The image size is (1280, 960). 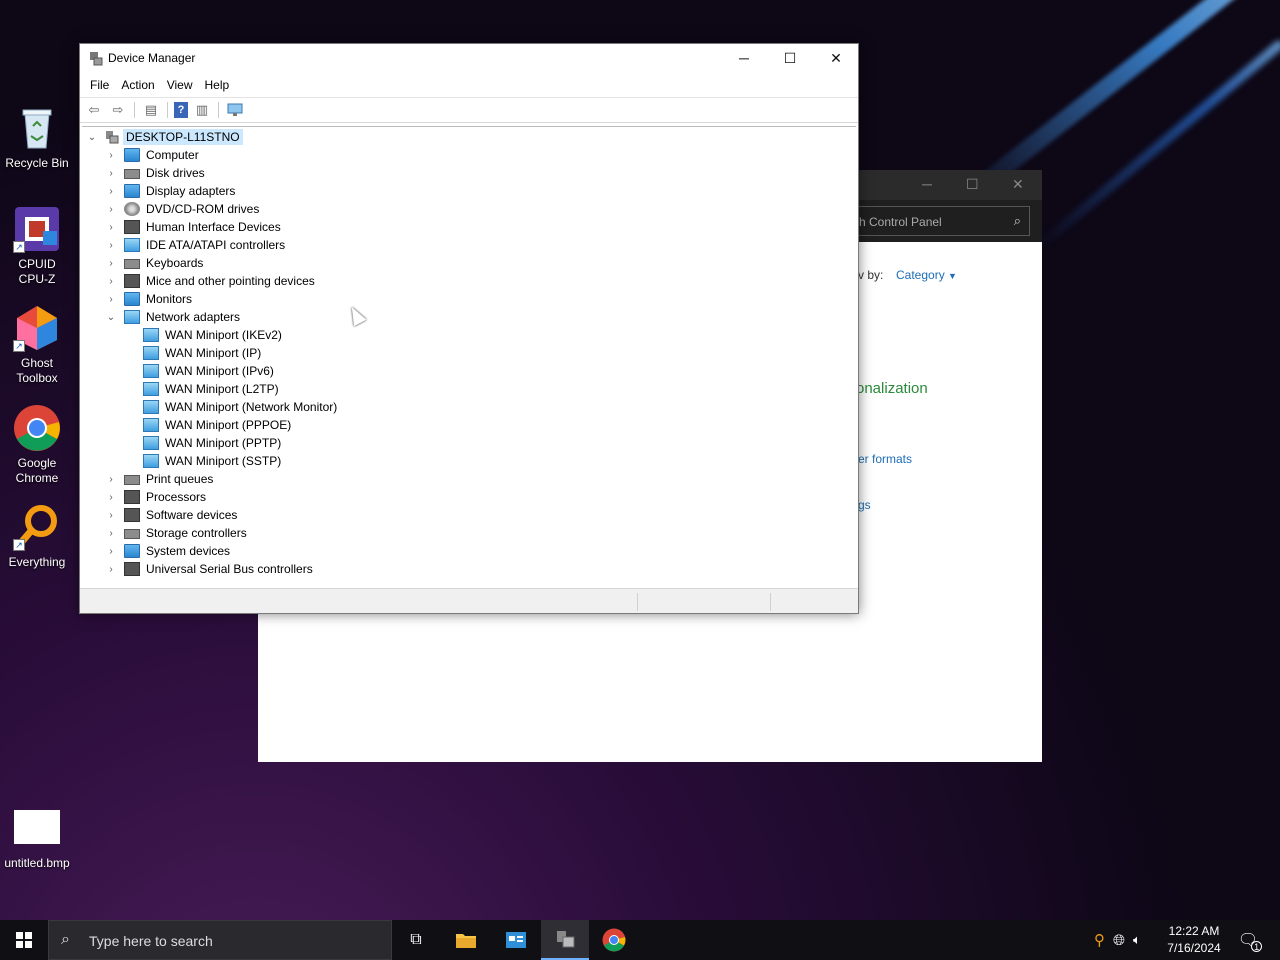 What do you see at coordinates (181, 110) in the screenshot?
I see `help-icon: ?` at bounding box center [181, 110].